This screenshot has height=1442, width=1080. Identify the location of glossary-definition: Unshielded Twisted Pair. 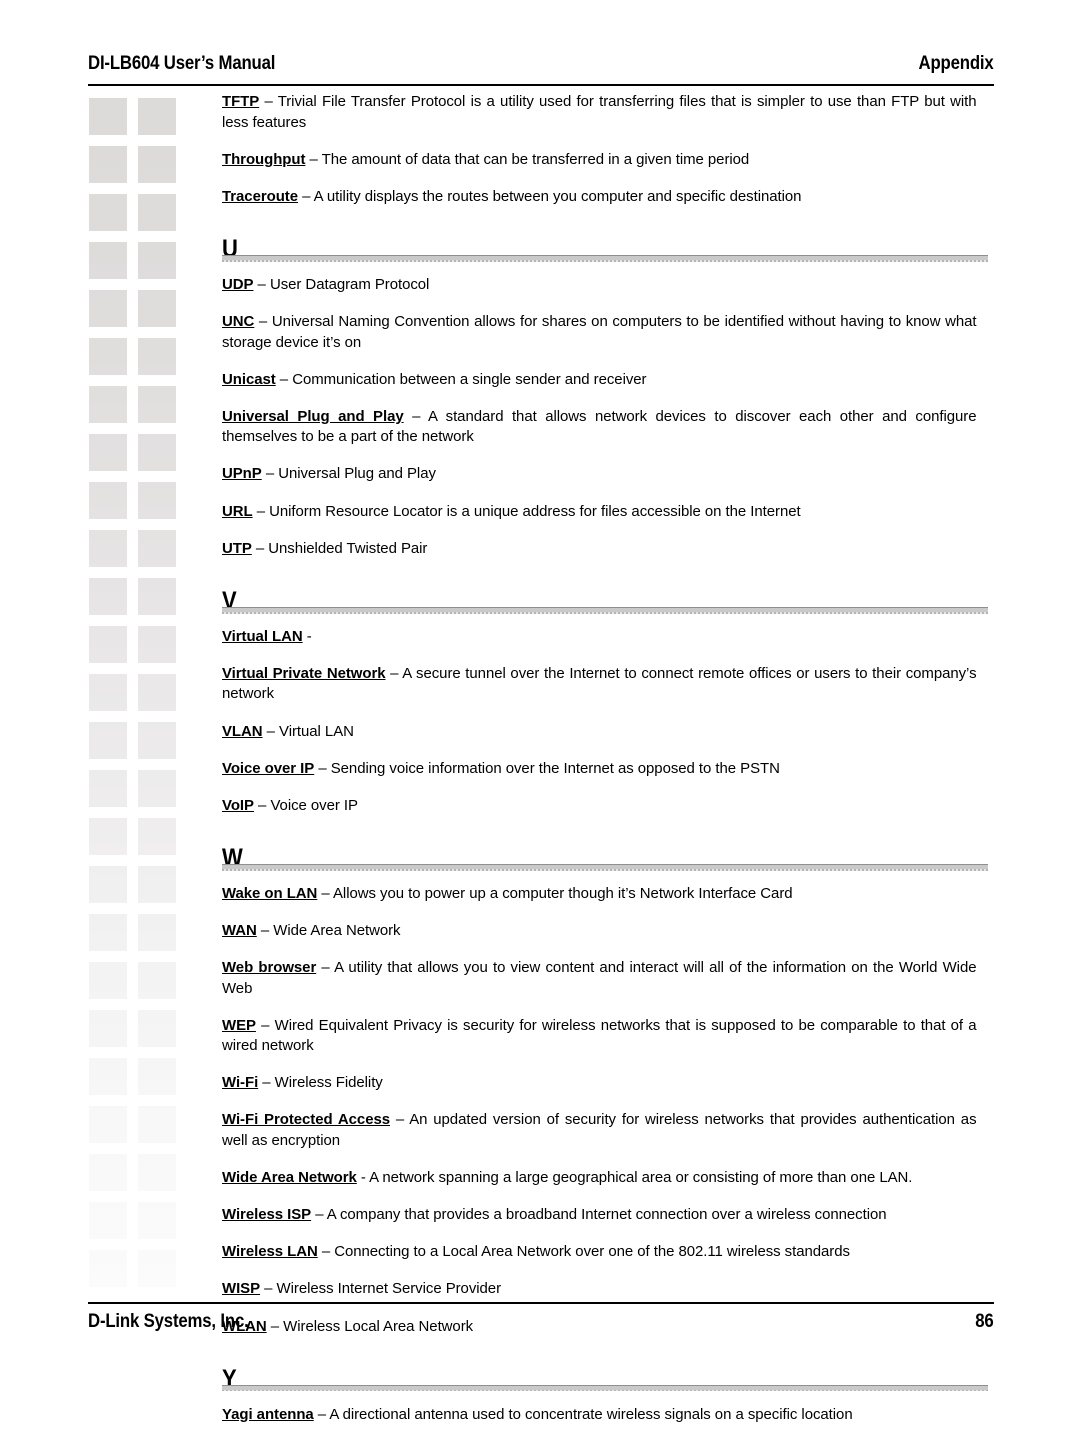
(348, 548).